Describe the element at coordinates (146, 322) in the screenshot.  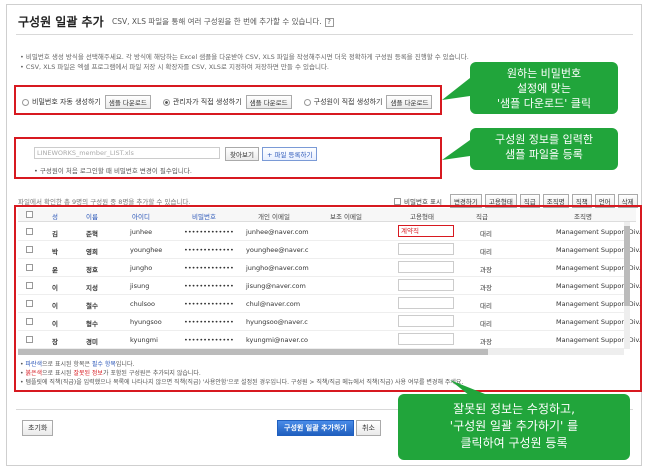
I see `cell-id: hyungsoo` at that location.